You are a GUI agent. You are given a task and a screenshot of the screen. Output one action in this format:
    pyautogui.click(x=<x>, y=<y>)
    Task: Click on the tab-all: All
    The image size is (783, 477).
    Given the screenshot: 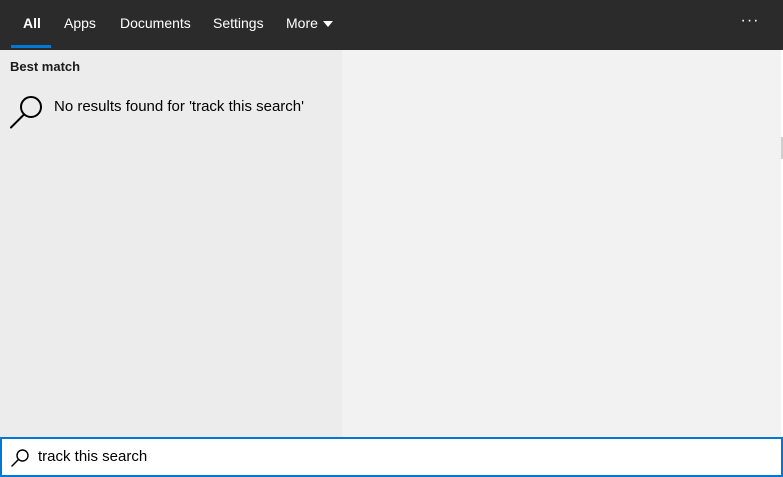 What is the action you would take?
    pyautogui.click(x=32, y=25)
    